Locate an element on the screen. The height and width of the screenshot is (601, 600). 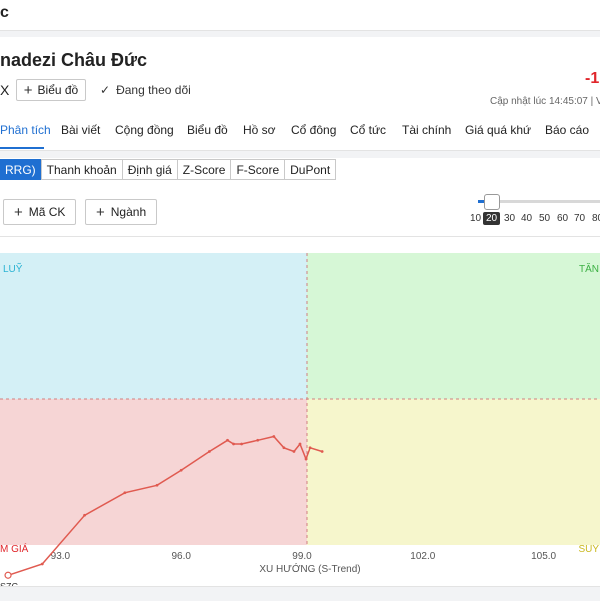
slider-label: 60 is located at coordinates (562, 218).